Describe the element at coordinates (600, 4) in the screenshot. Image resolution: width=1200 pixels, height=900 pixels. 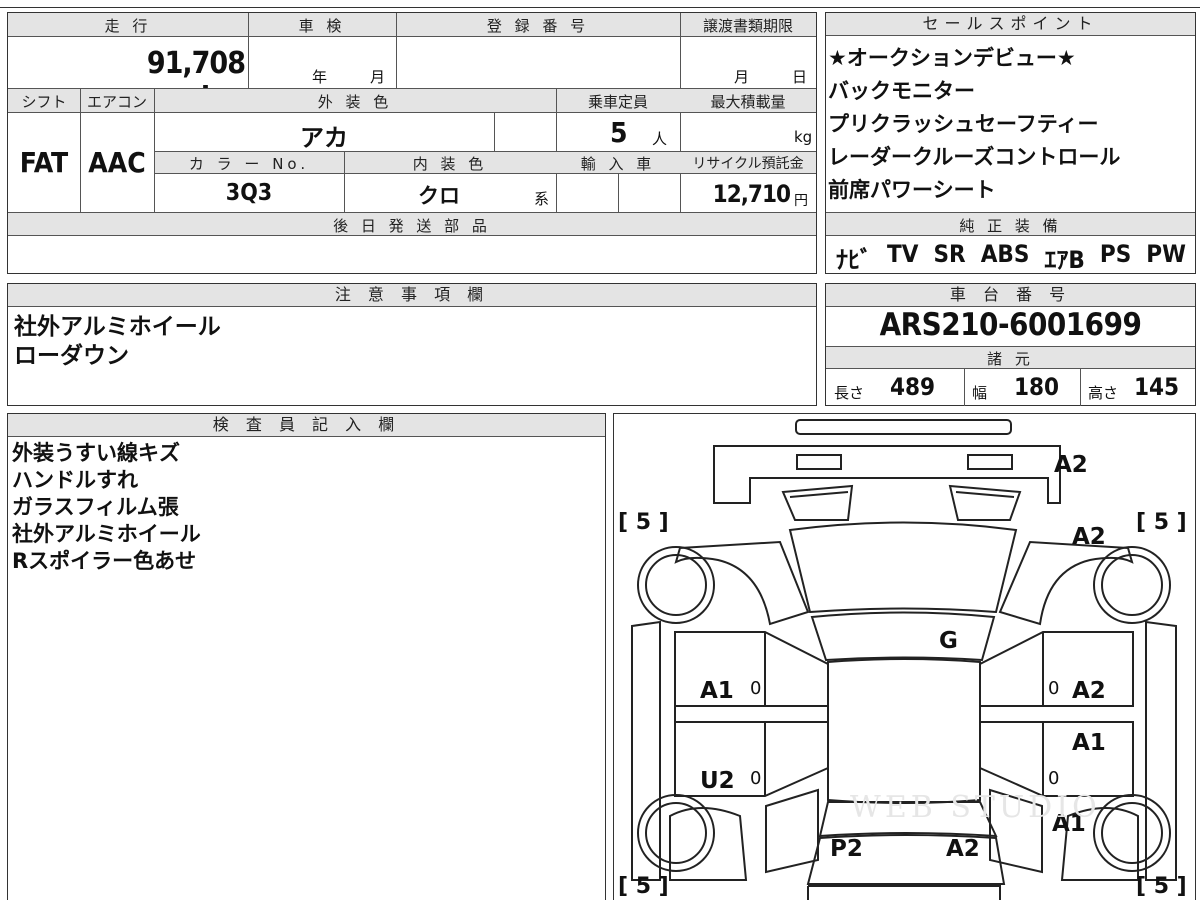
I see `top-cutoff-strip` at that location.